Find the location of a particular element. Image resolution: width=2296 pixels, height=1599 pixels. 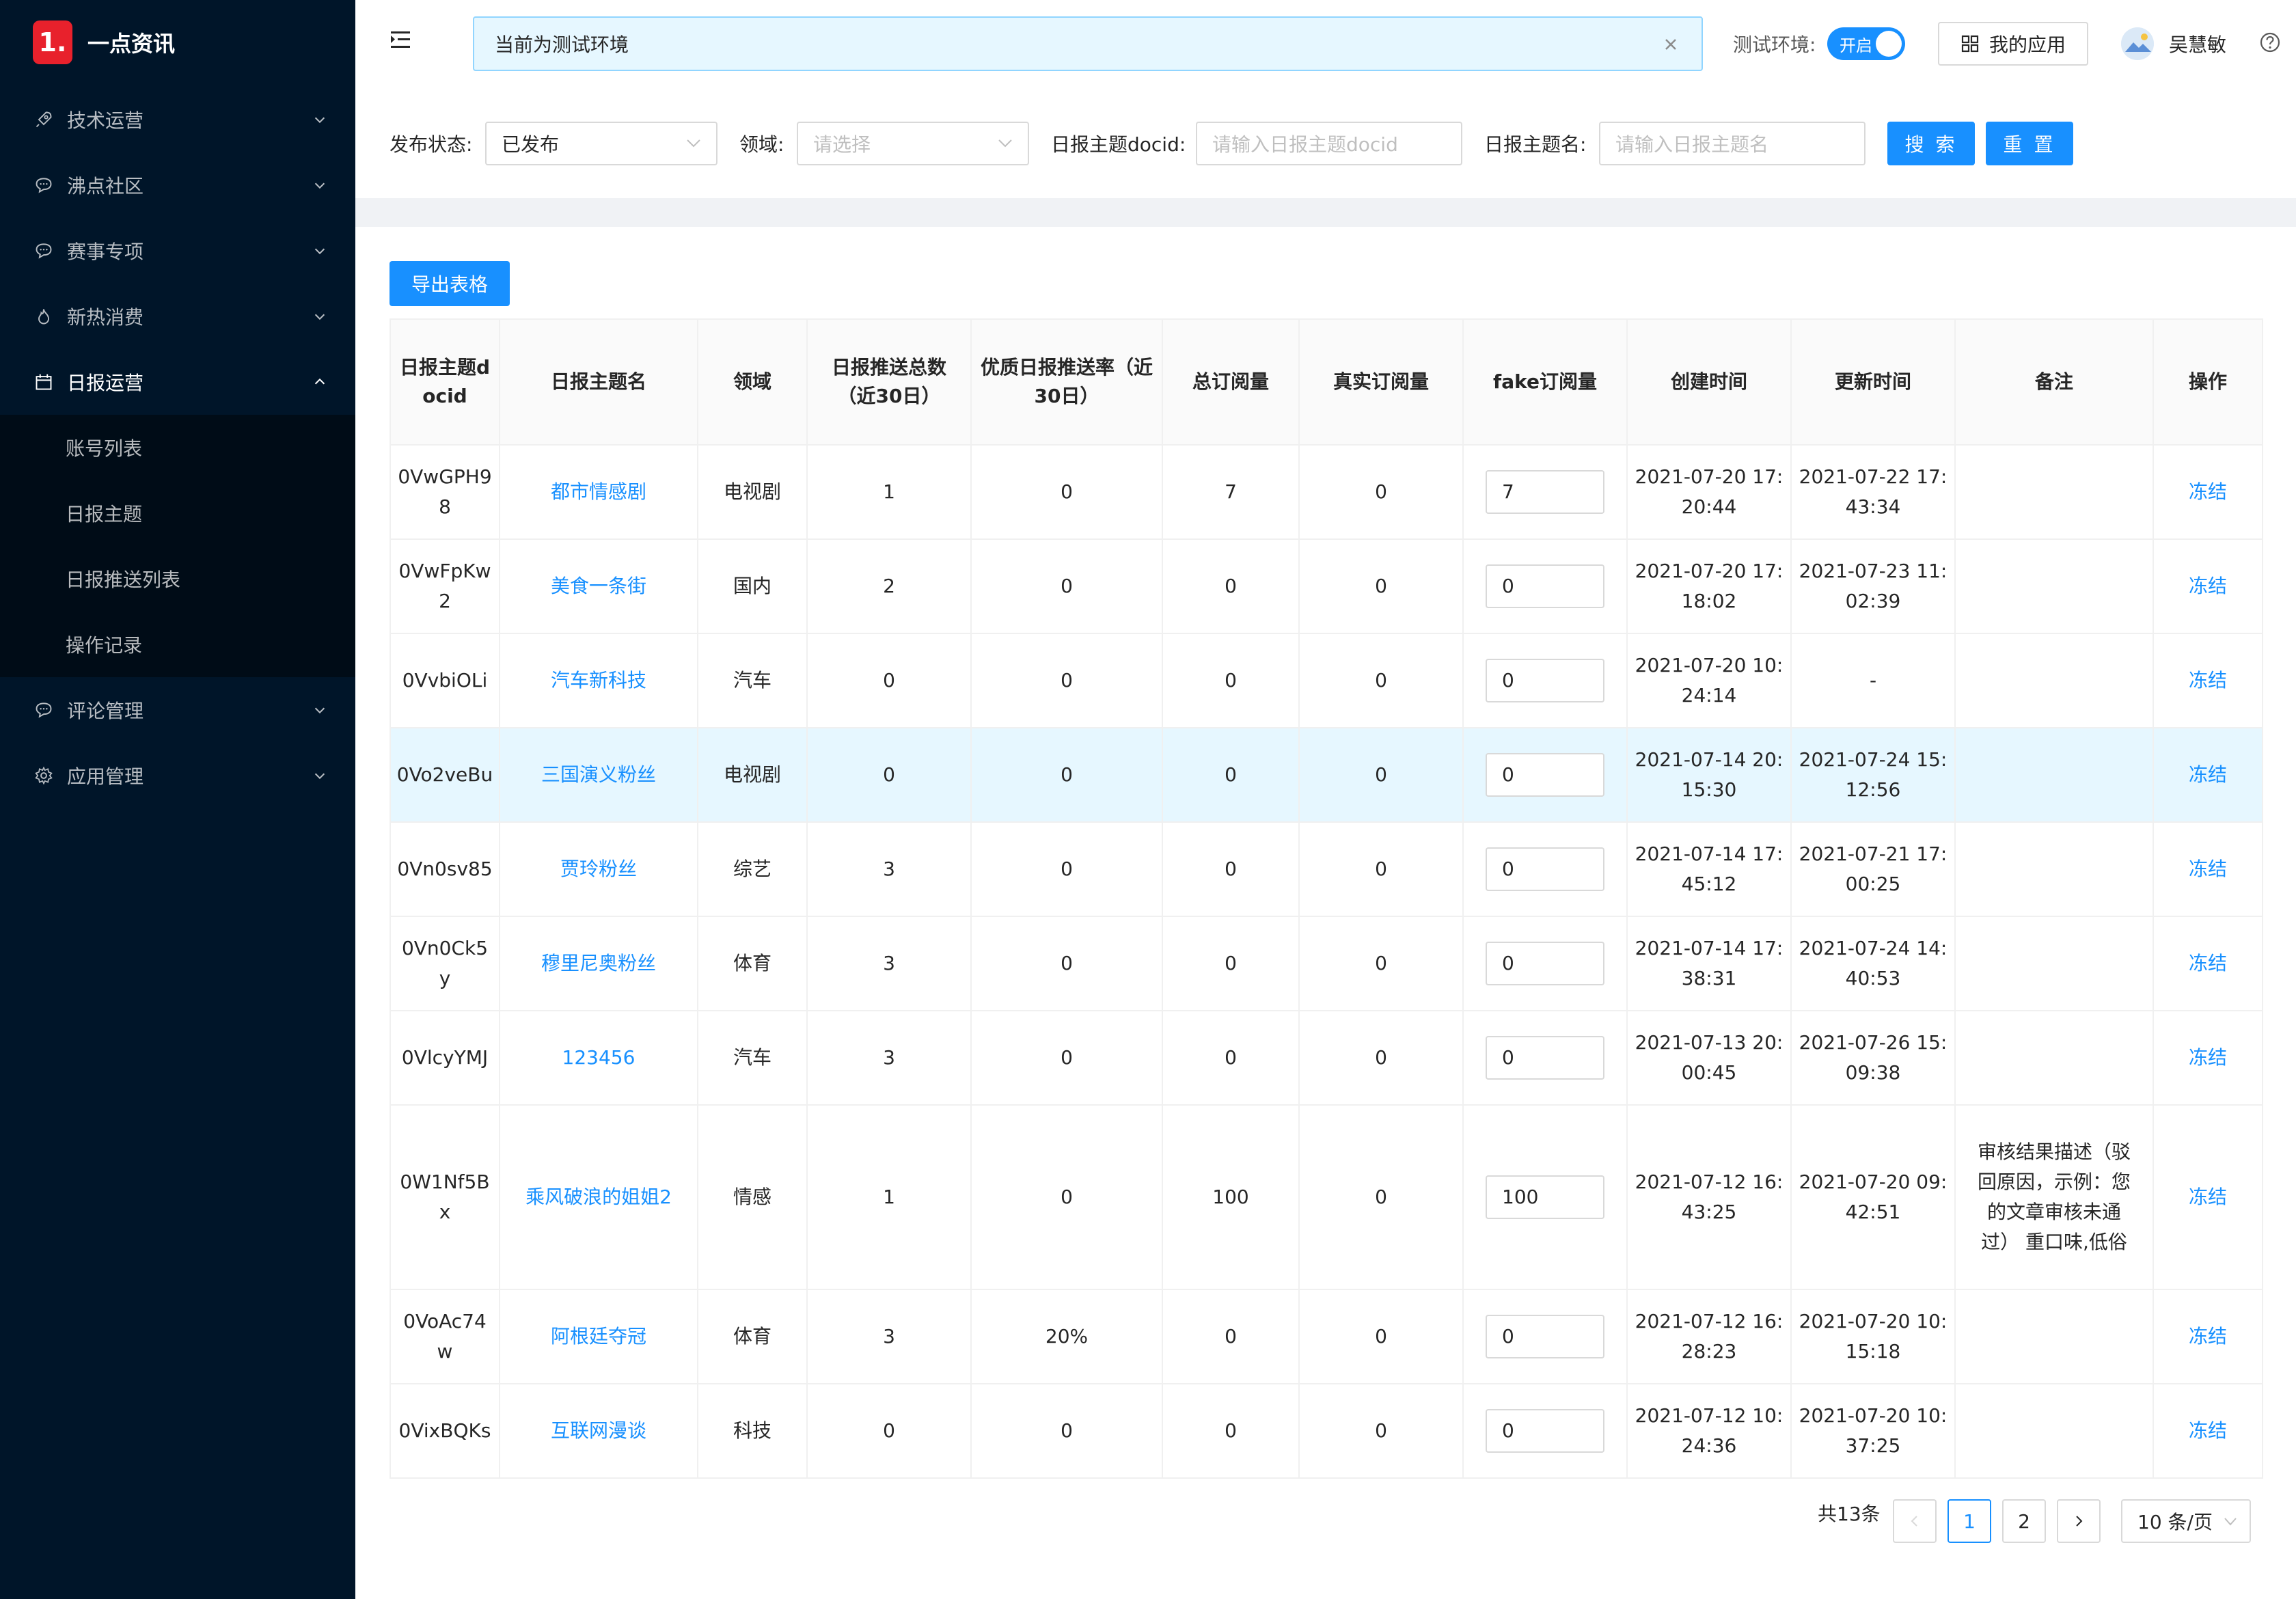

topic-name-link: 123456 is located at coordinates (599, 1057).